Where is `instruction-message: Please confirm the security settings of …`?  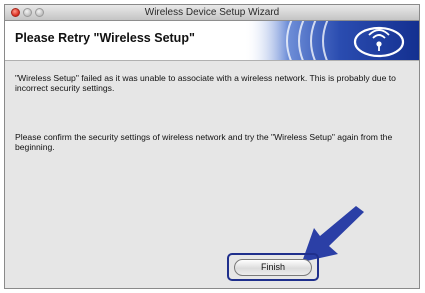 instruction-message: Please confirm the security settings of … is located at coordinates (204, 142).